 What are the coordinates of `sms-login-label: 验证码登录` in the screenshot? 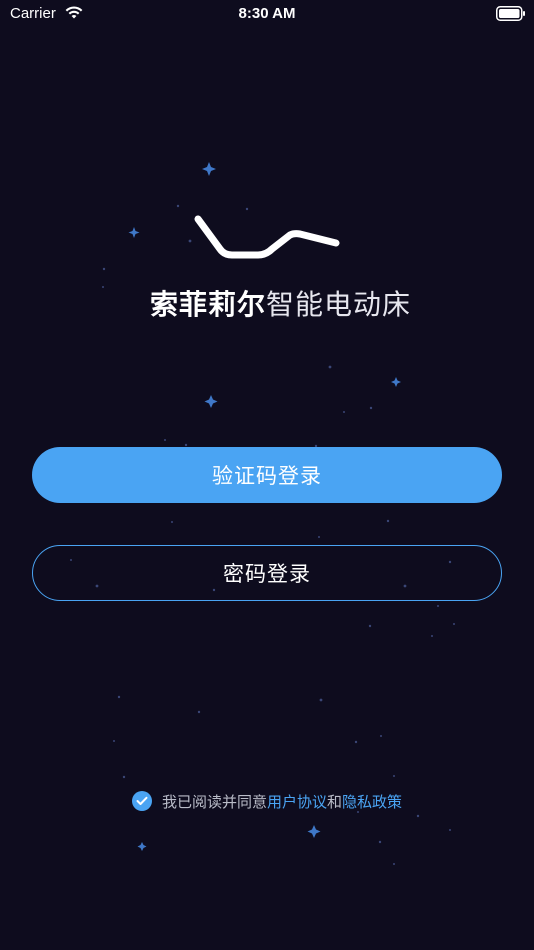 It's located at (267, 476).